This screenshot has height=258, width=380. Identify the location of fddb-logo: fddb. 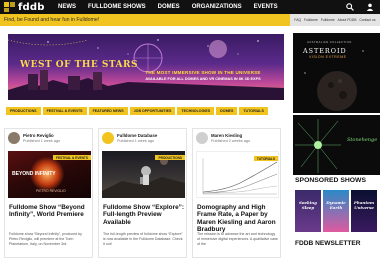
(26, 7).